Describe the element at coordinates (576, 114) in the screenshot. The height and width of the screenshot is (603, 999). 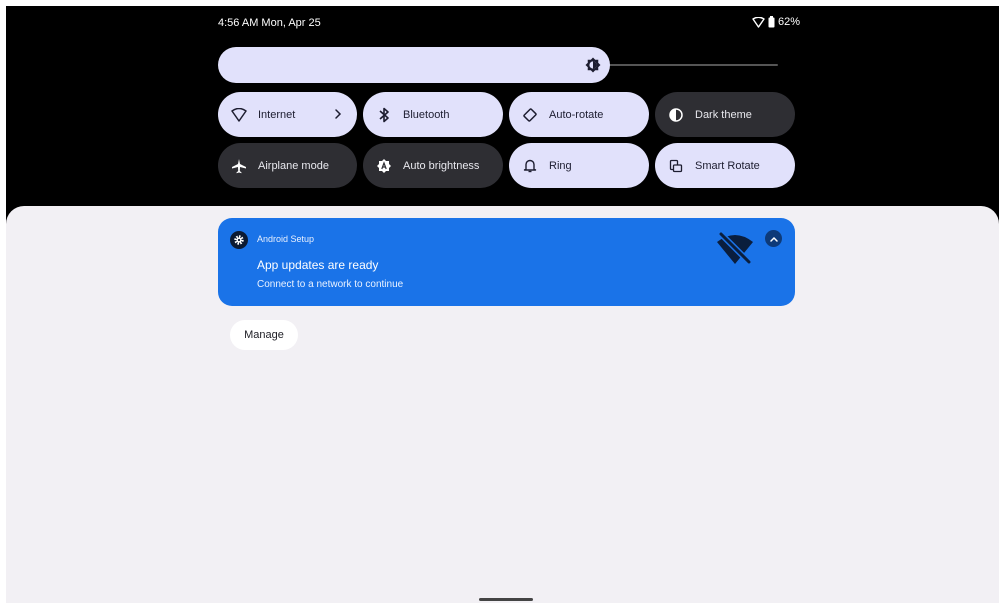
I see `tile-auto-rotate-label: Auto-rotate` at that location.